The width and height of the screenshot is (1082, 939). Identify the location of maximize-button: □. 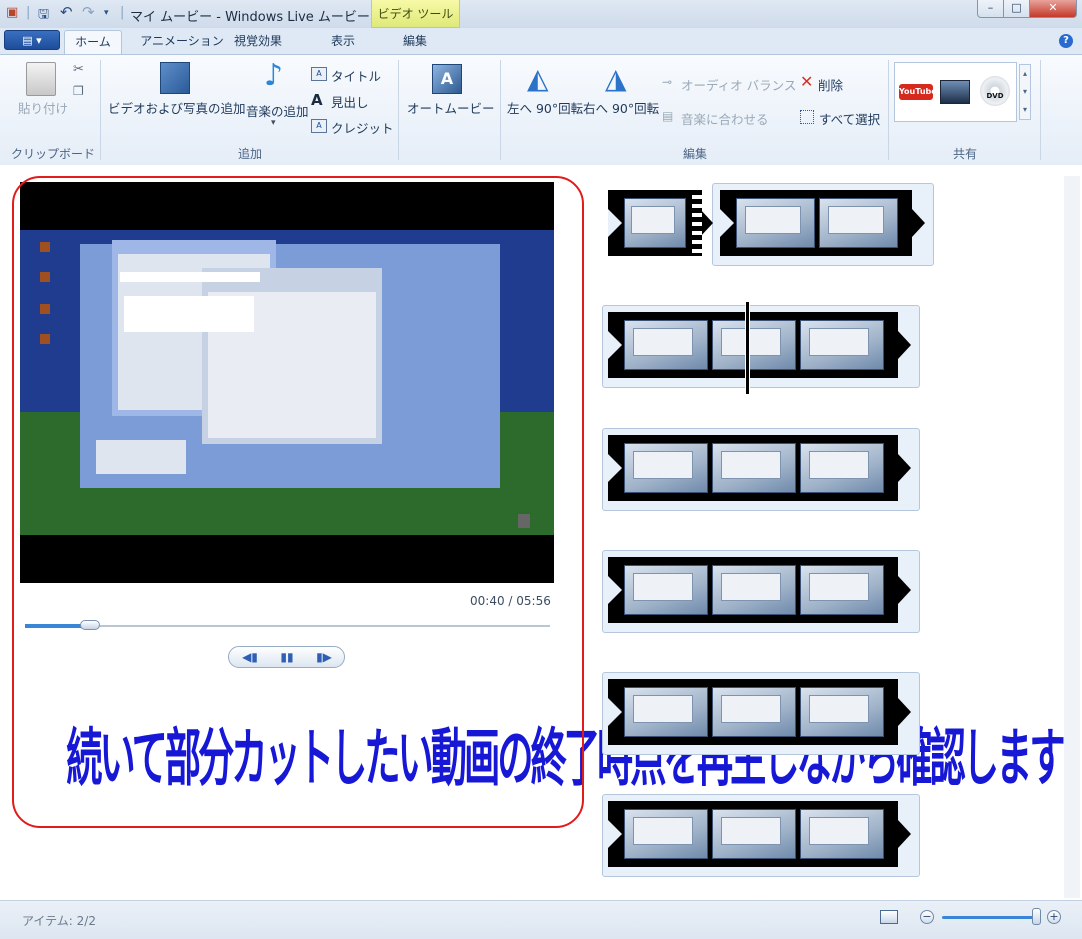
(1016, 9).